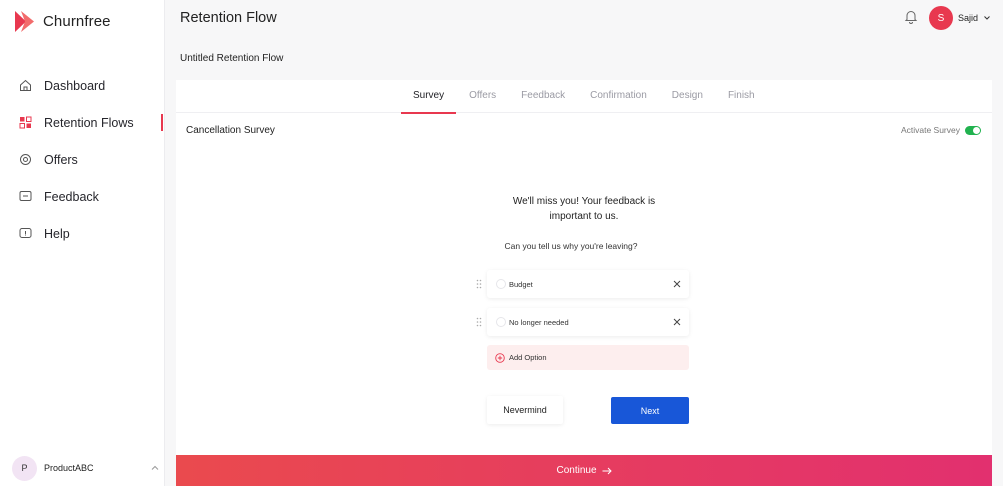  I want to click on section-title: Cancellation Survey, so click(230, 130).